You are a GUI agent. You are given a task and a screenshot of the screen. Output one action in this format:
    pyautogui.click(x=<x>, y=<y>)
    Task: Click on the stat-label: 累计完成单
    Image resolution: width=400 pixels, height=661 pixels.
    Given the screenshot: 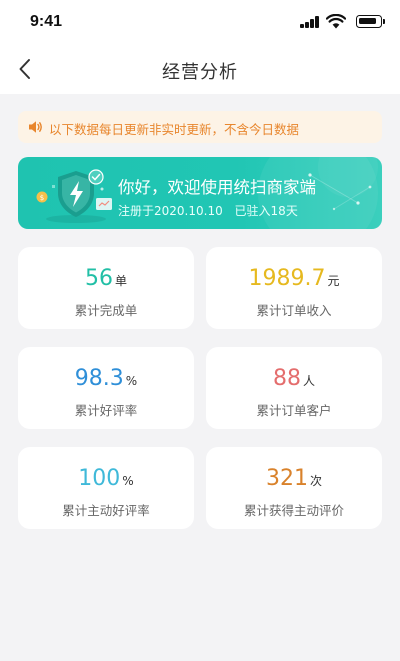 What is the action you would take?
    pyautogui.click(x=106, y=310)
    